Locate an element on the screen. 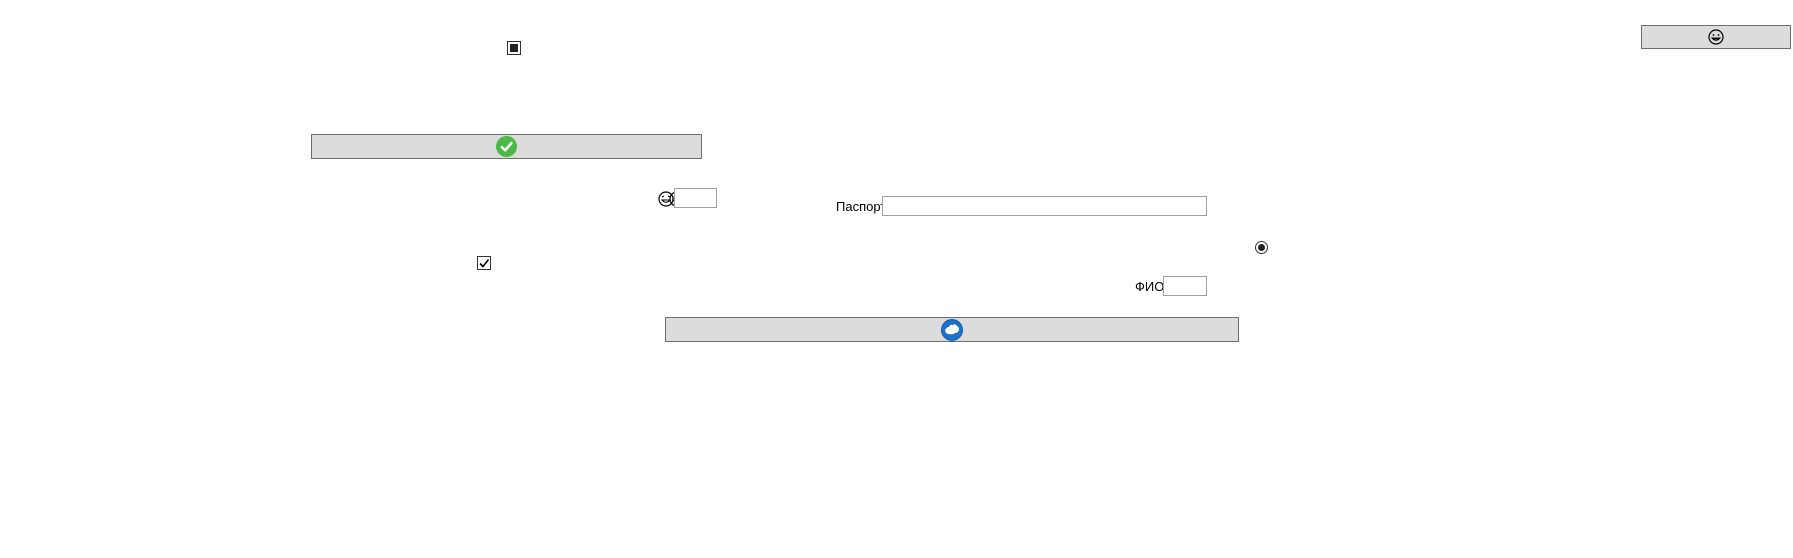 The width and height of the screenshot is (1793, 558). indeterminate-checkbox is located at coordinates (514, 48).